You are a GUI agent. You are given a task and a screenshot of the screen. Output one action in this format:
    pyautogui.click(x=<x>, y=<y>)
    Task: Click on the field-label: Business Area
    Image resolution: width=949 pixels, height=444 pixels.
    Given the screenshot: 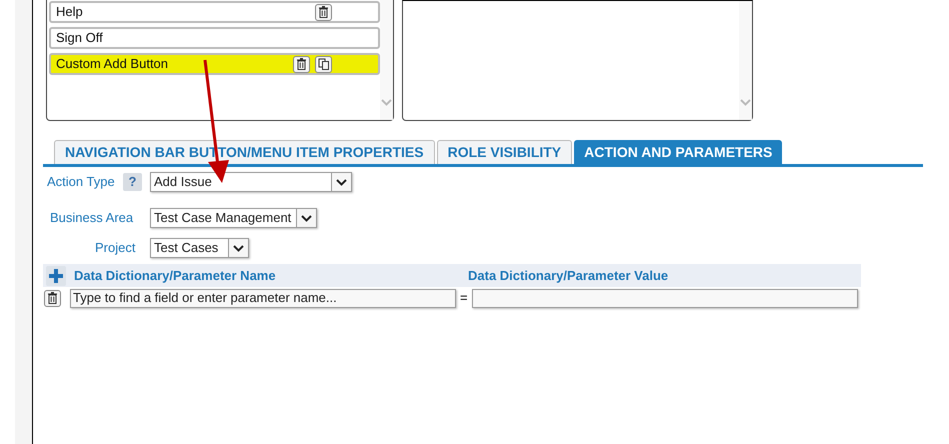 What is the action you would take?
    pyautogui.click(x=91, y=218)
    